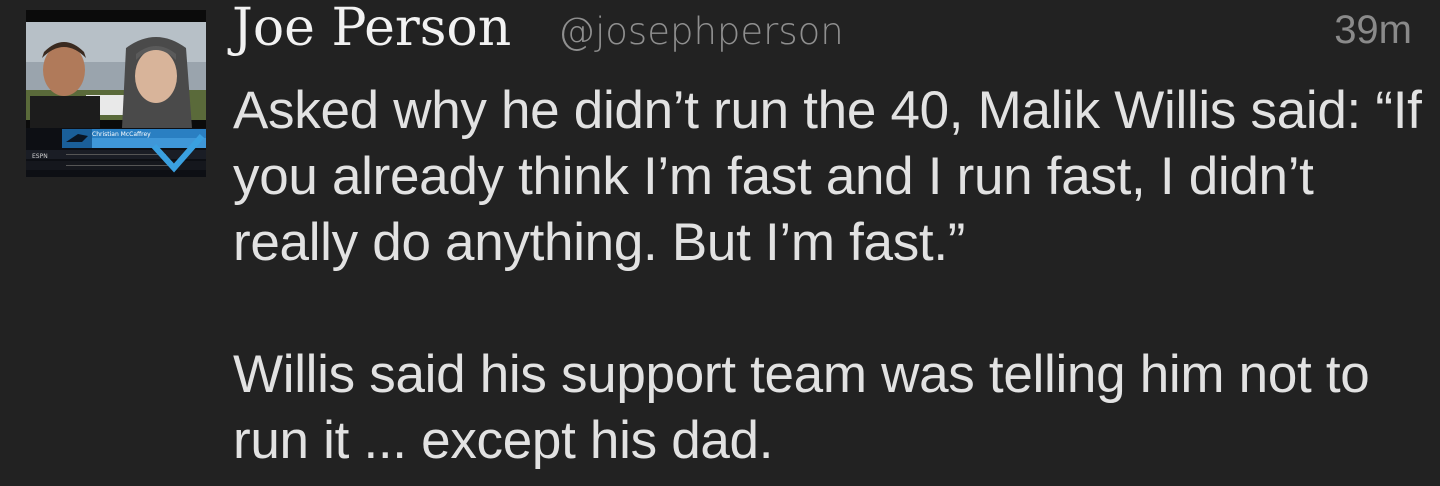 The height and width of the screenshot is (486, 1440). I want to click on timestamp: 39m, so click(1373, 30).